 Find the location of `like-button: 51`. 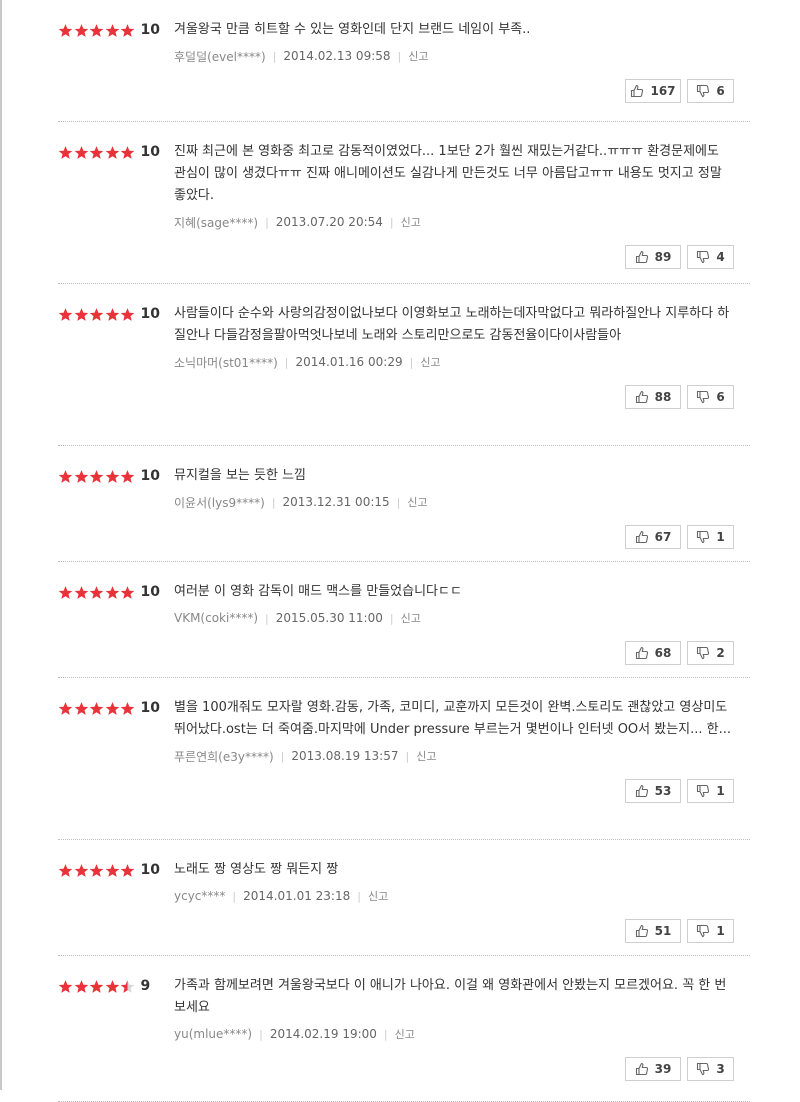

like-button: 51 is located at coordinates (653, 931).